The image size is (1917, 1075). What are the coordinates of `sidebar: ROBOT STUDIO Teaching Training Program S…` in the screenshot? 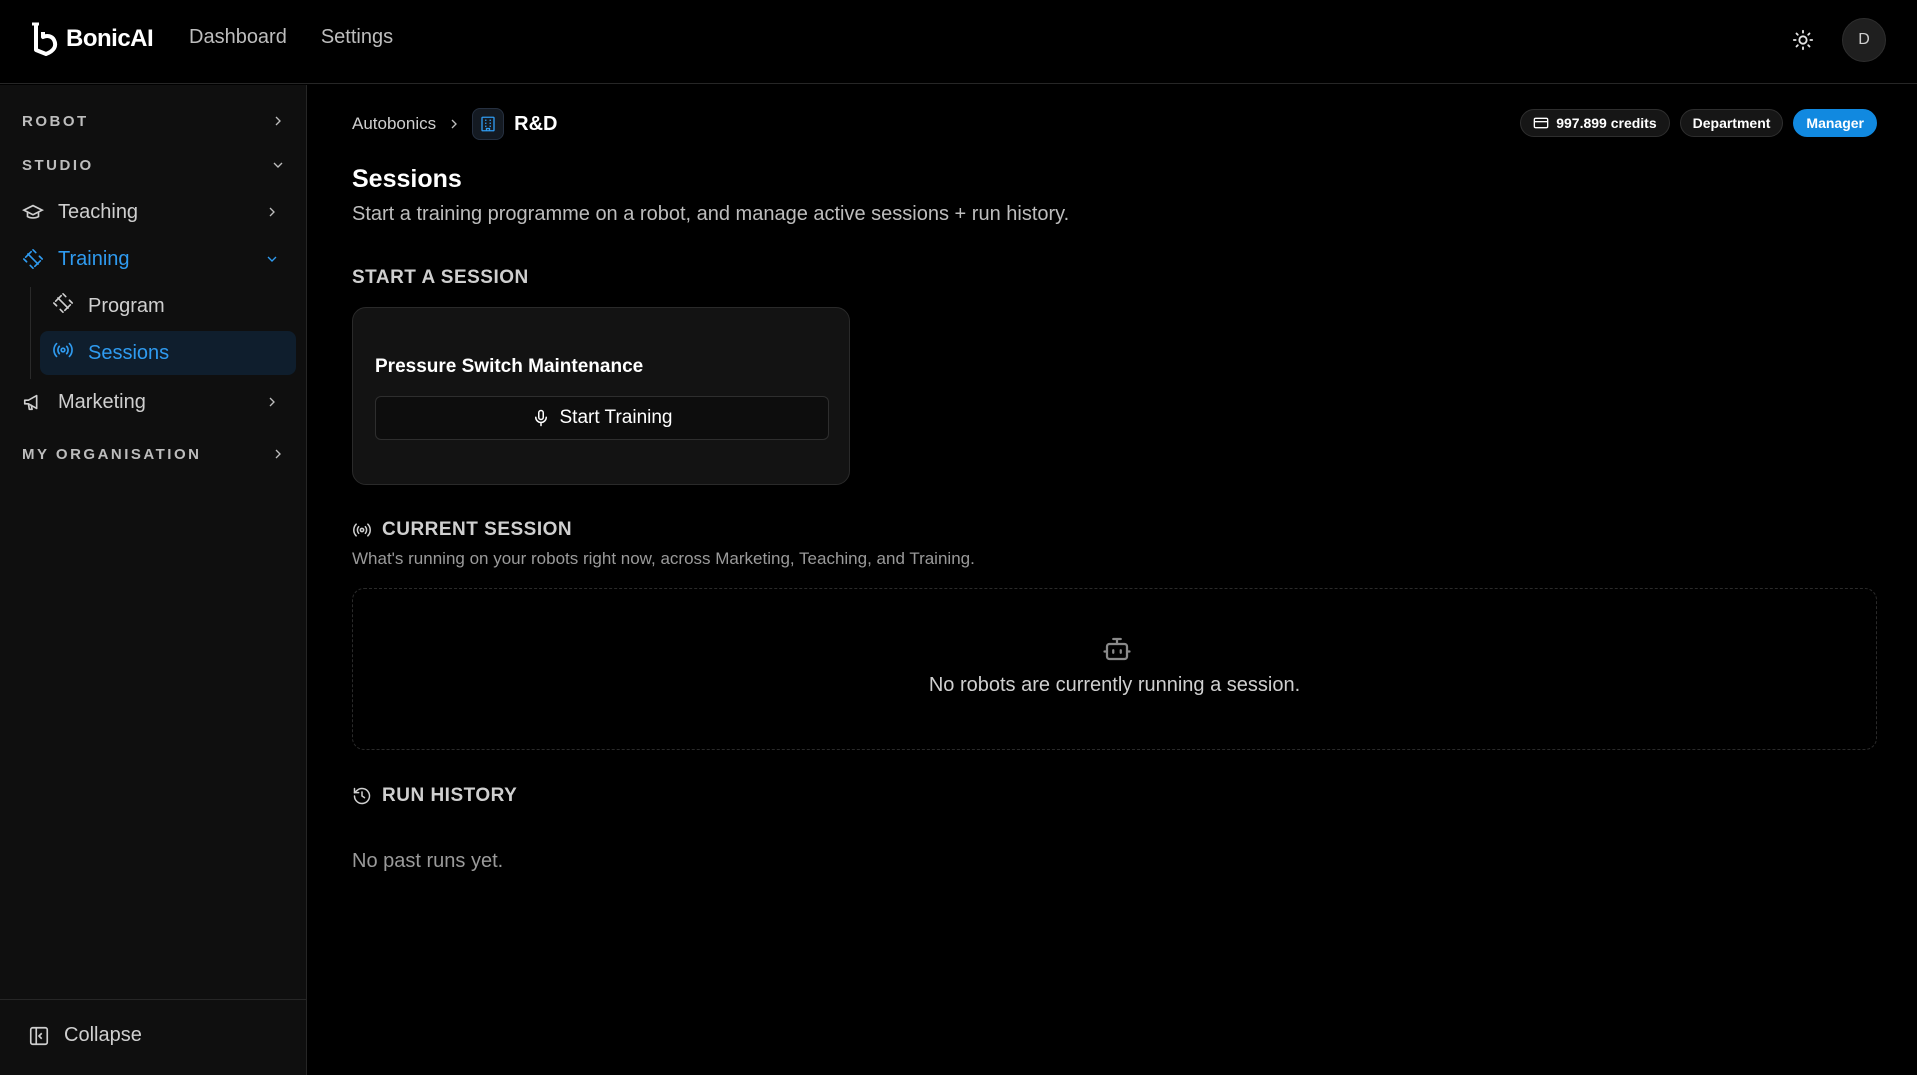 It's located at (153, 580).